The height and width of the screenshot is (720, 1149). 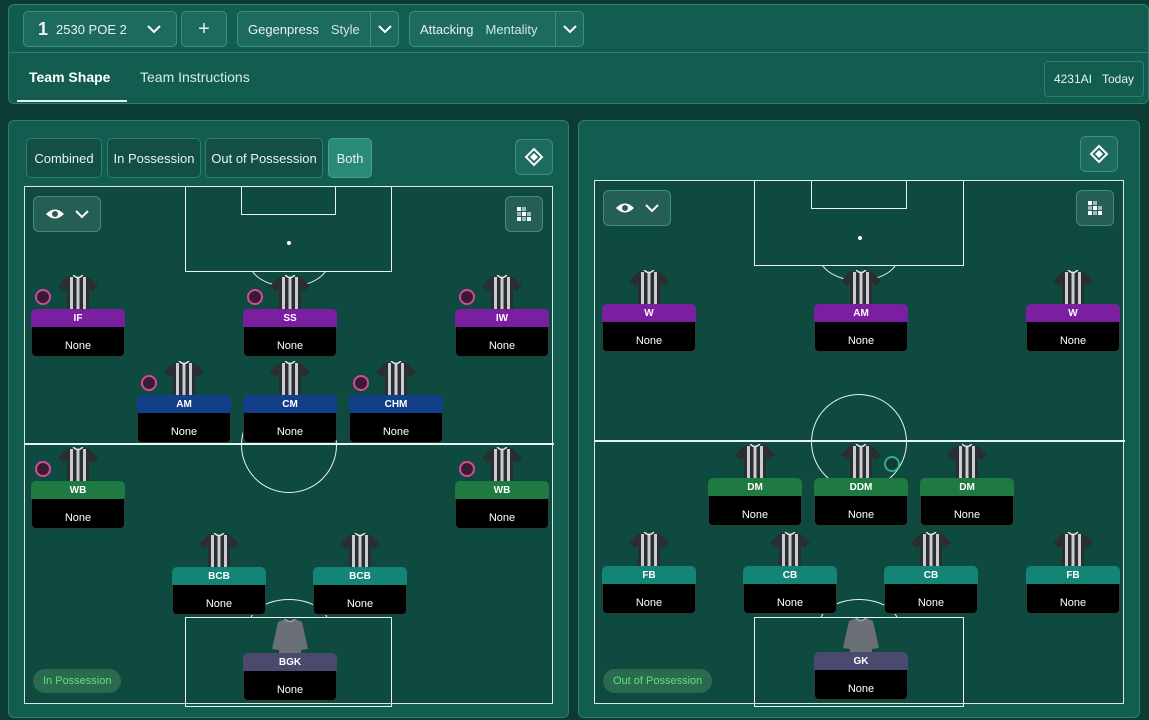 I want to click on role-label: CM, so click(x=290, y=404).